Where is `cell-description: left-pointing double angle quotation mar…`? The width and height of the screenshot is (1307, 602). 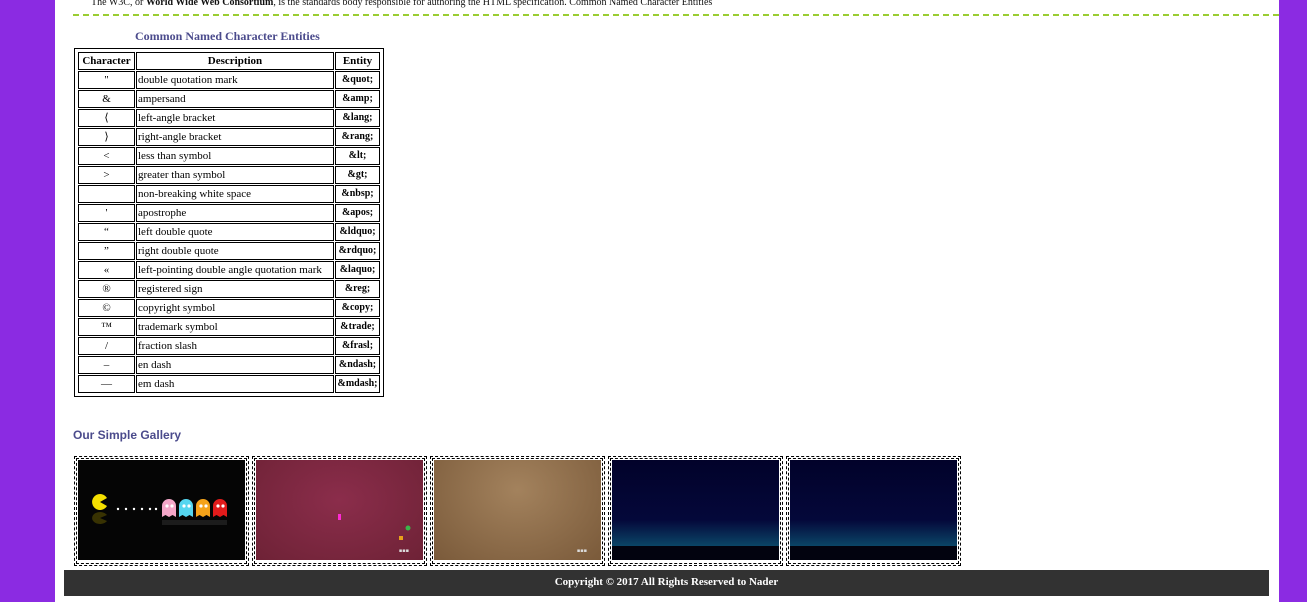
cell-description: left-pointing double angle quotation mar… is located at coordinates (235, 270).